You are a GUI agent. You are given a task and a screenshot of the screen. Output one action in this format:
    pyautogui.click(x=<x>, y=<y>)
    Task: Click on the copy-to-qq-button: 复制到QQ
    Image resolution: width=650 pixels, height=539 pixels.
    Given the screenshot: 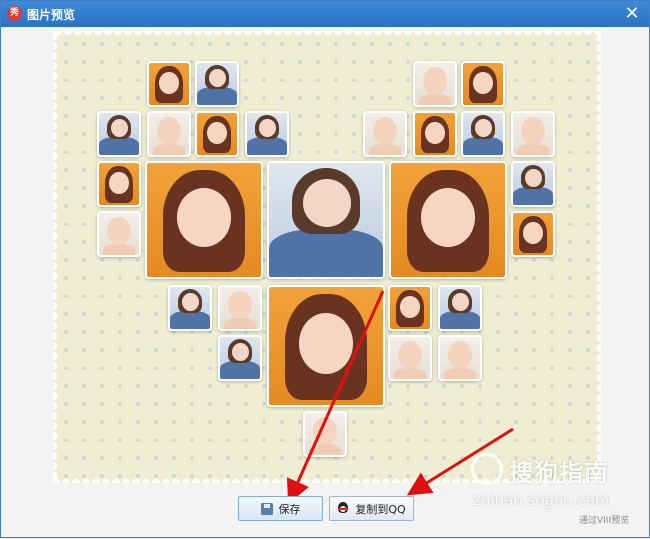 What is the action you would take?
    pyautogui.click(x=371, y=508)
    